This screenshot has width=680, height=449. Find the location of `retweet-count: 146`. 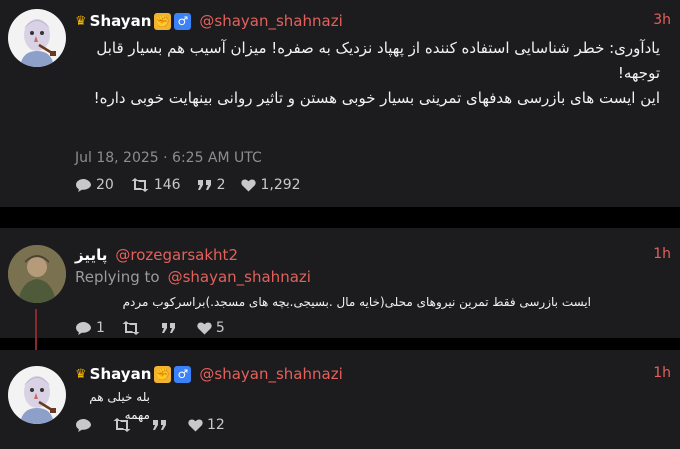

retweet-count: 146 is located at coordinates (167, 185).